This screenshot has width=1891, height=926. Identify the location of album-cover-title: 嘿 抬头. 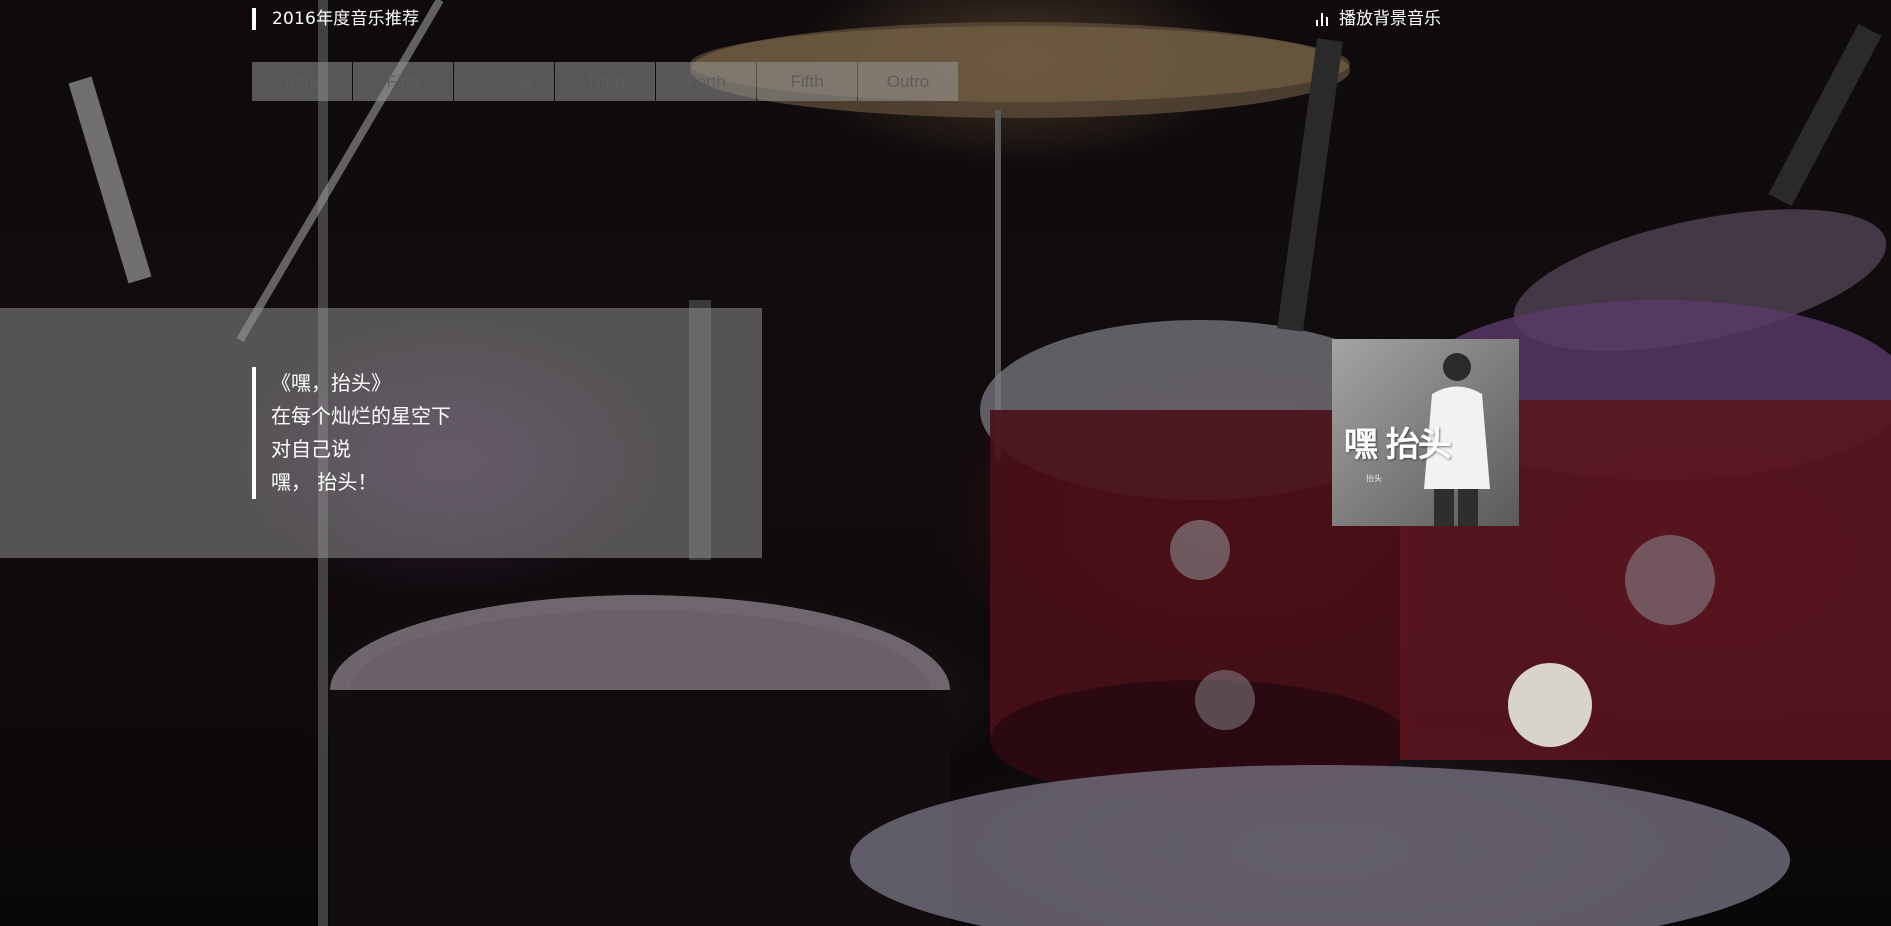
(1398, 445).